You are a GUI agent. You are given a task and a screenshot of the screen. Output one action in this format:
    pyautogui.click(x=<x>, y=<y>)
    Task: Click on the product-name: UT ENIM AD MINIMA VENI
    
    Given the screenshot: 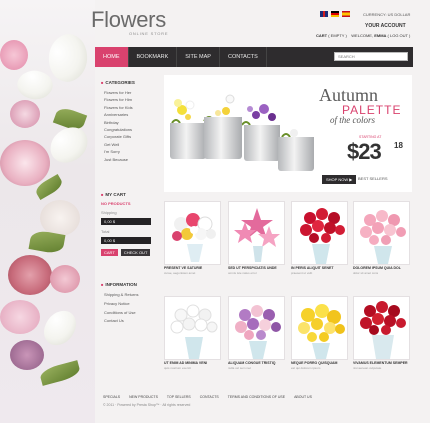 What is the action you would take?
    pyautogui.click(x=194, y=363)
    